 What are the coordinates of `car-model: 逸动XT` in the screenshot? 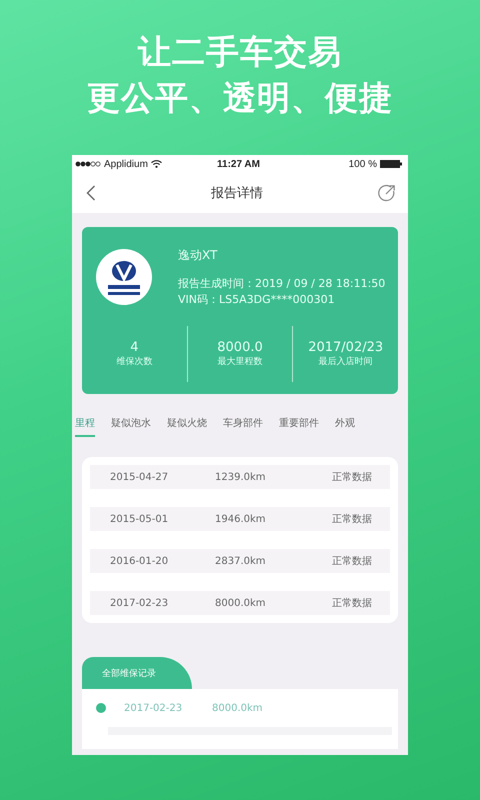 It's located at (198, 255).